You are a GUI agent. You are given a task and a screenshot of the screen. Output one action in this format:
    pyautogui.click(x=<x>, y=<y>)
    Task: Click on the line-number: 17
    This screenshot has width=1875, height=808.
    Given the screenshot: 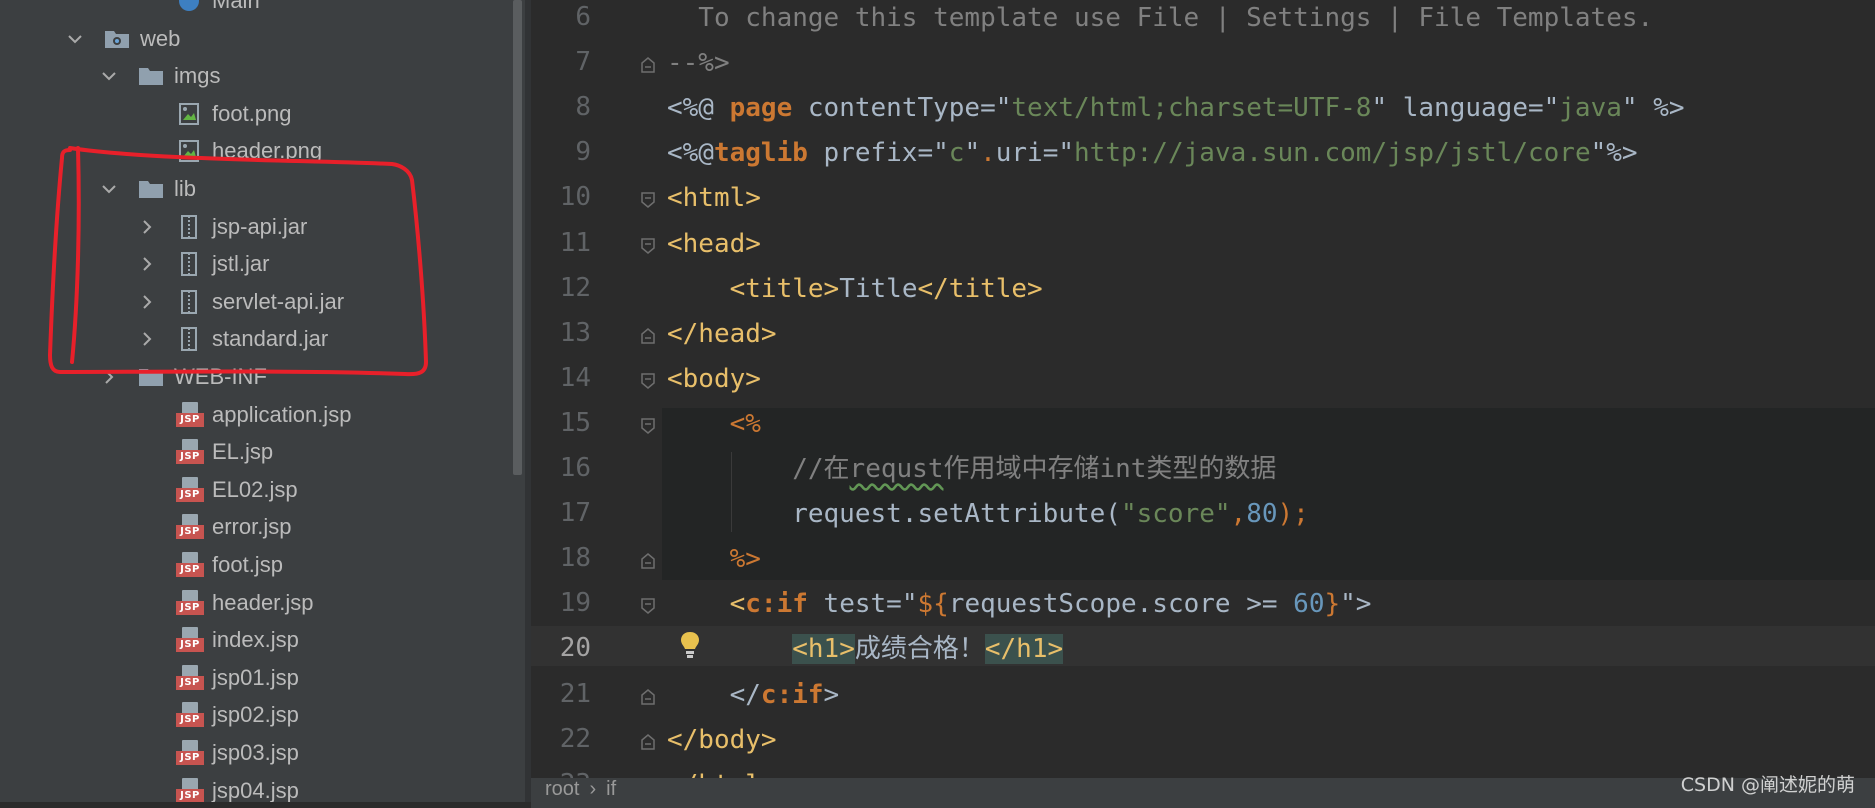 What is the action you would take?
    pyautogui.click(x=575, y=513)
    